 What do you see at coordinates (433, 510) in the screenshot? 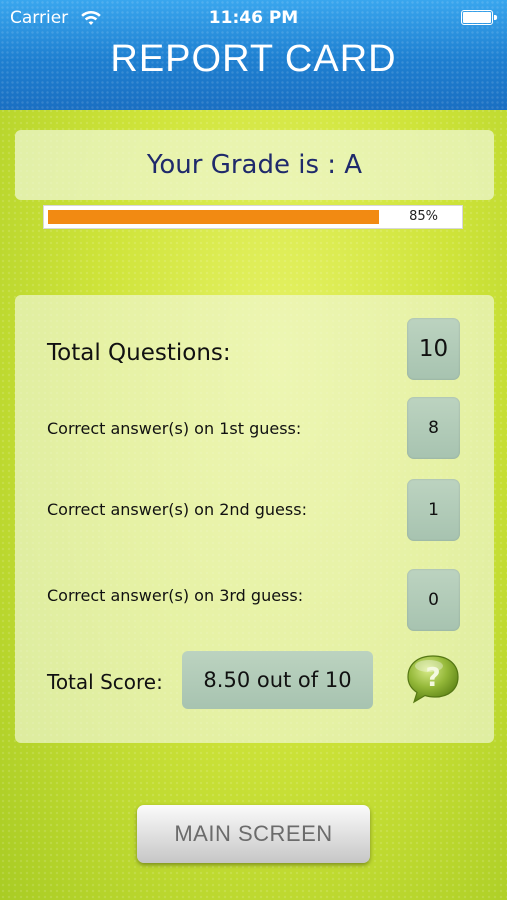
I see `second-guess-value: 1` at bounding box center [433, 510].